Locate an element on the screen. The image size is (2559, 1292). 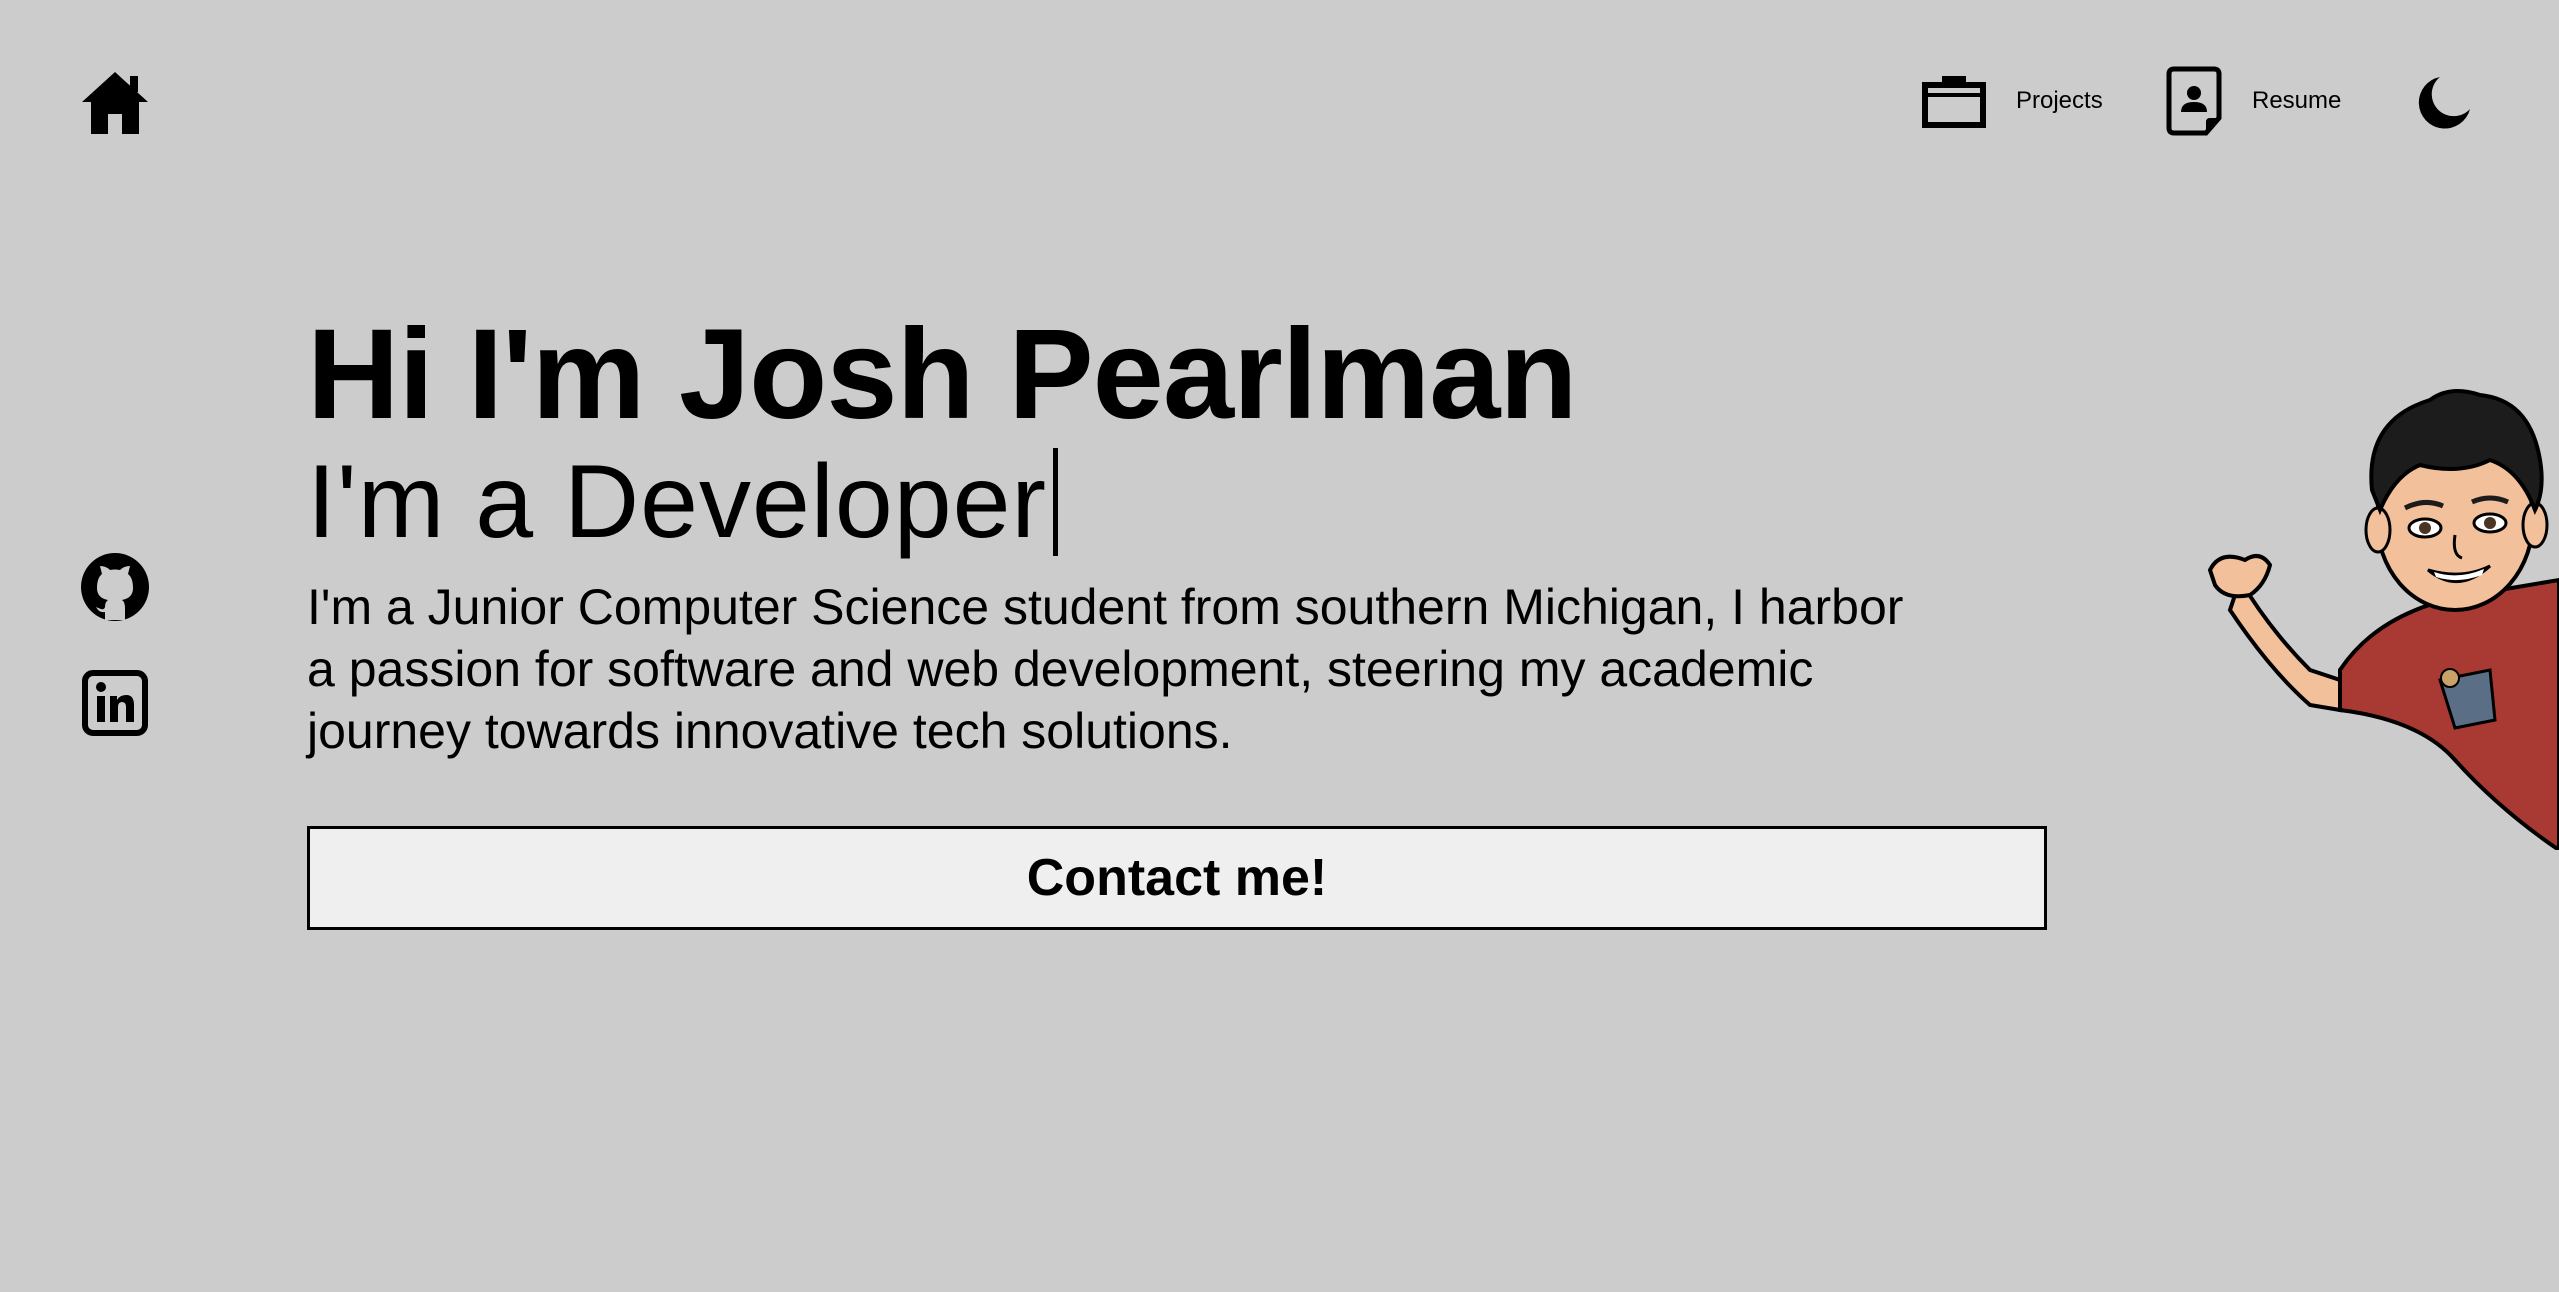
nav-projects-link: Projects is located at coordinates (2012, 101).